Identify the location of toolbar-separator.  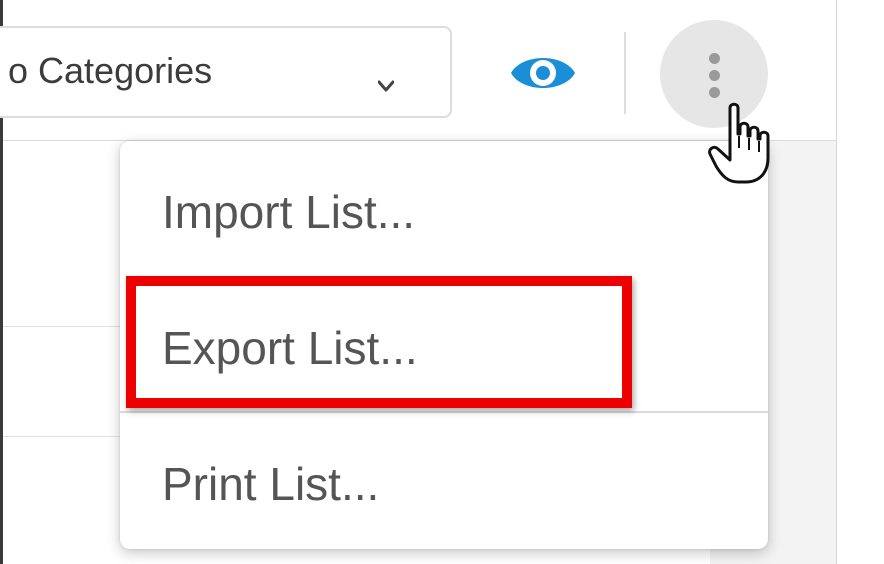
(625, 73).